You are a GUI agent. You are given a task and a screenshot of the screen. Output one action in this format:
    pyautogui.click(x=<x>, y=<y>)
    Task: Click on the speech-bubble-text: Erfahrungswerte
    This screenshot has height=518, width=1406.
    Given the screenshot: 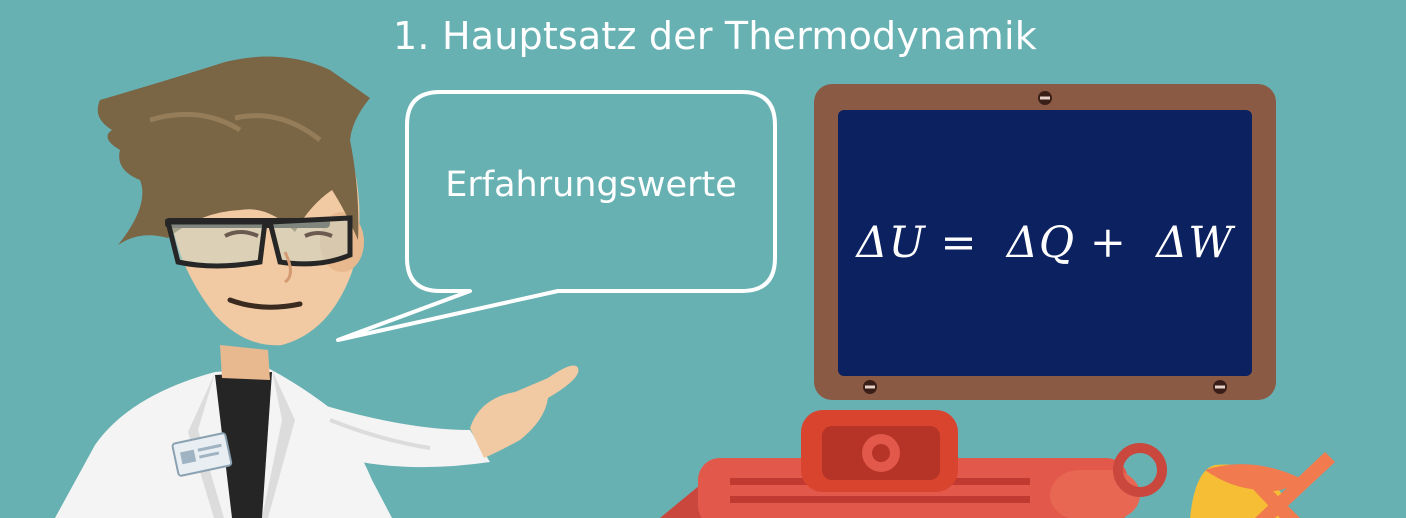 What is the action you would take?
    pyautogui.click(x=591, y=185)
    